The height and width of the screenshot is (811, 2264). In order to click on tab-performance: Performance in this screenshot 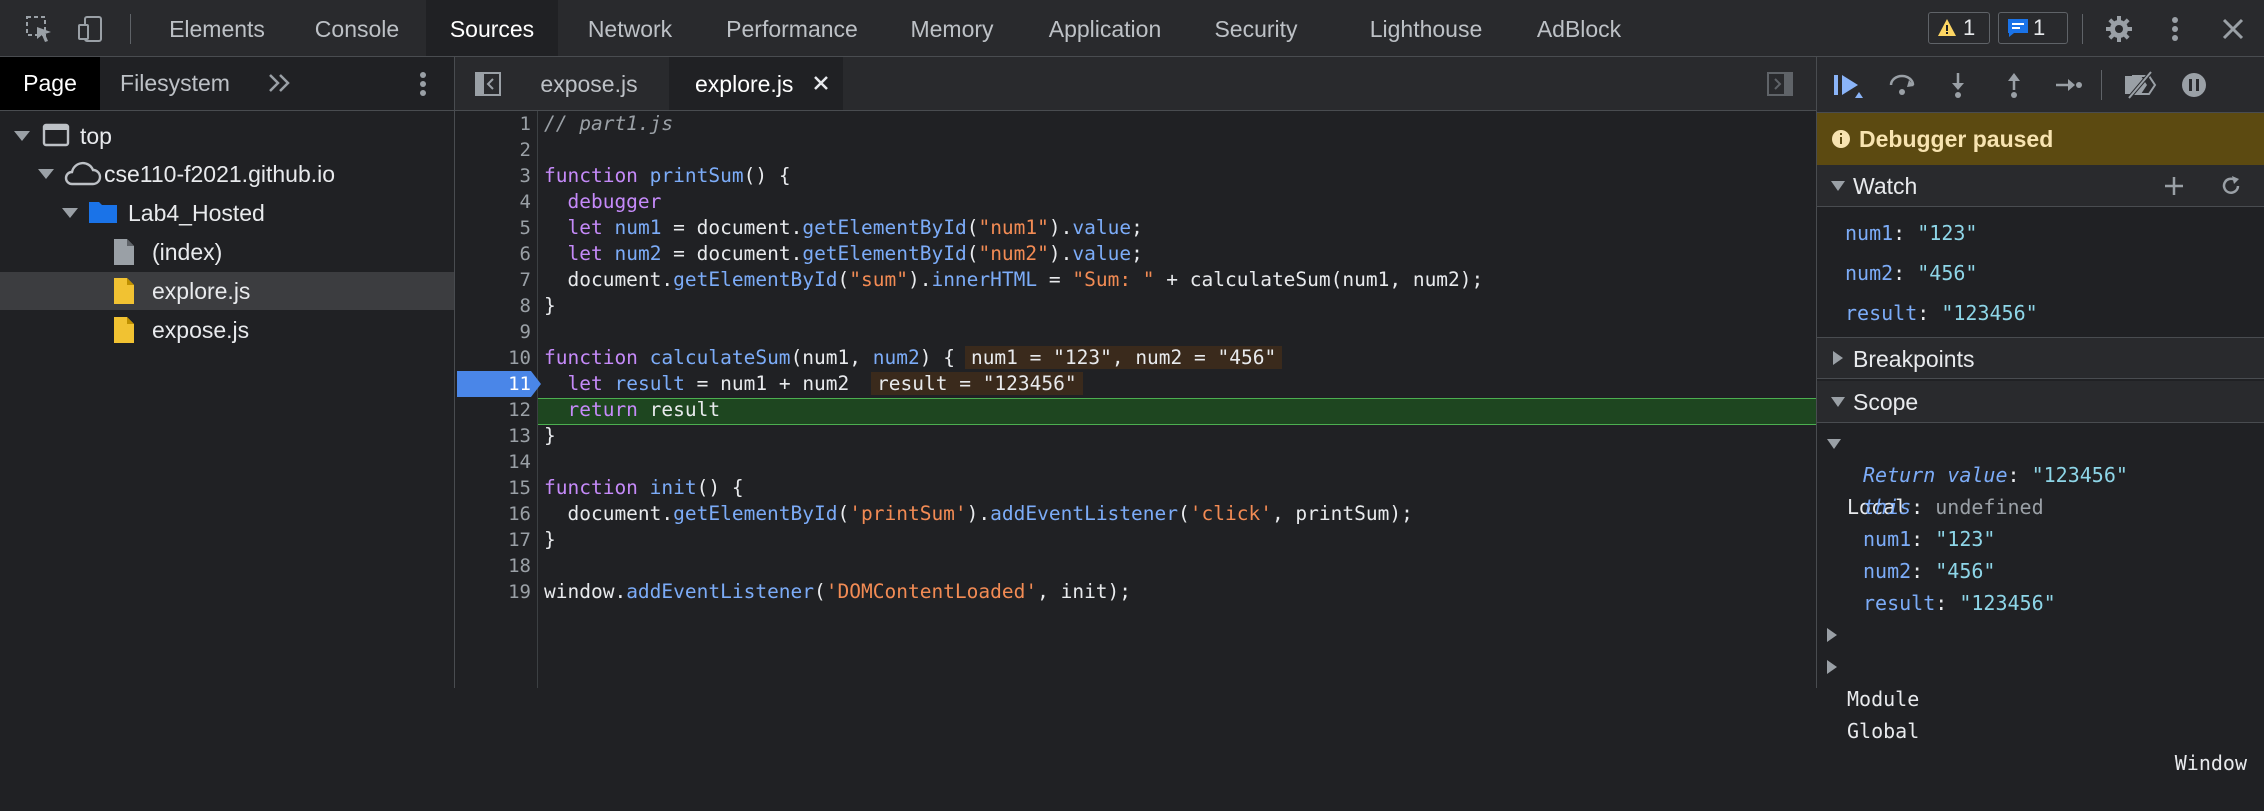, I will do `click(792, 28)`.